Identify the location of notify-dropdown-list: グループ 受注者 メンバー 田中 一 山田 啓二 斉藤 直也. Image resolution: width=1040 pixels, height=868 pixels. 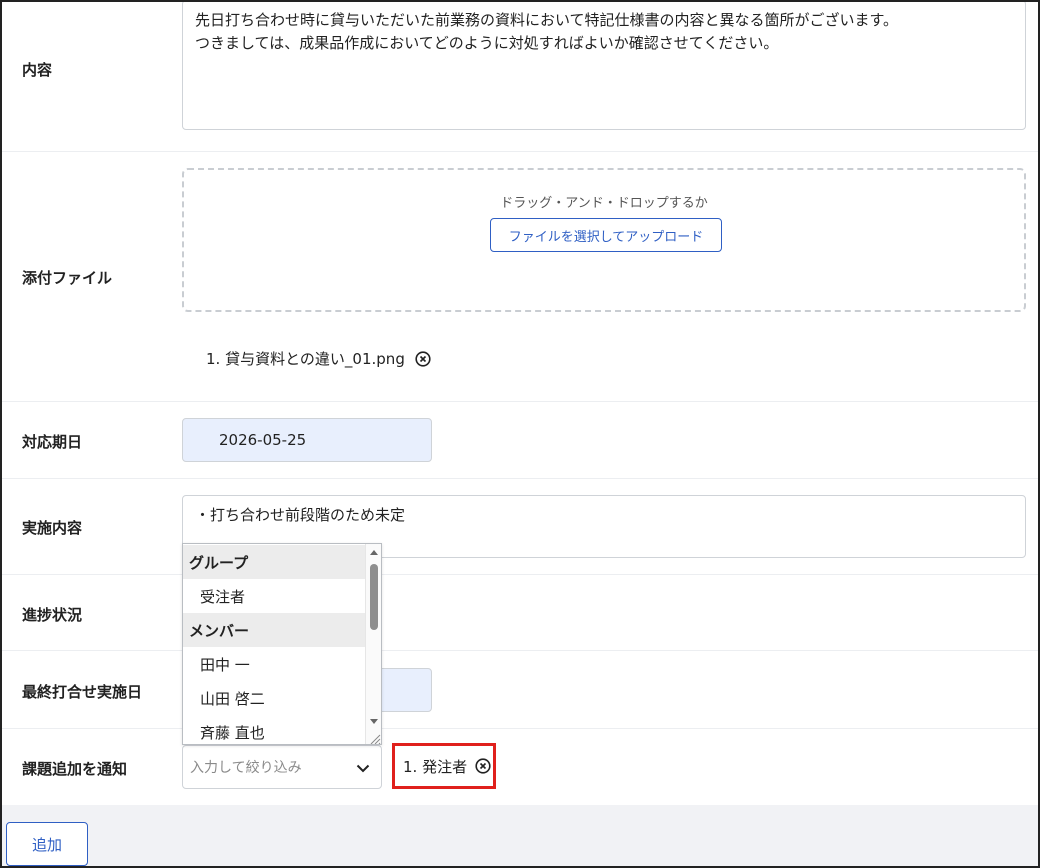
(282, 644).